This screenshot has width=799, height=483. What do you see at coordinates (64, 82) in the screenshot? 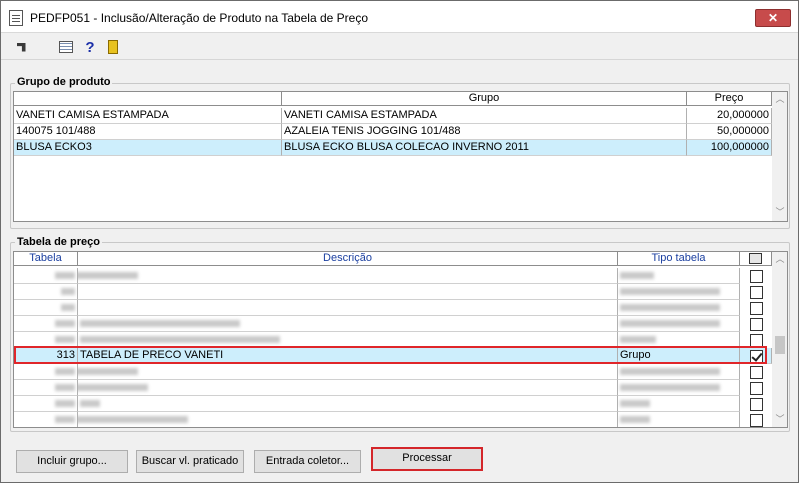
I see `product-group-label: Grupo de produto` at bounding box center [64, 82].